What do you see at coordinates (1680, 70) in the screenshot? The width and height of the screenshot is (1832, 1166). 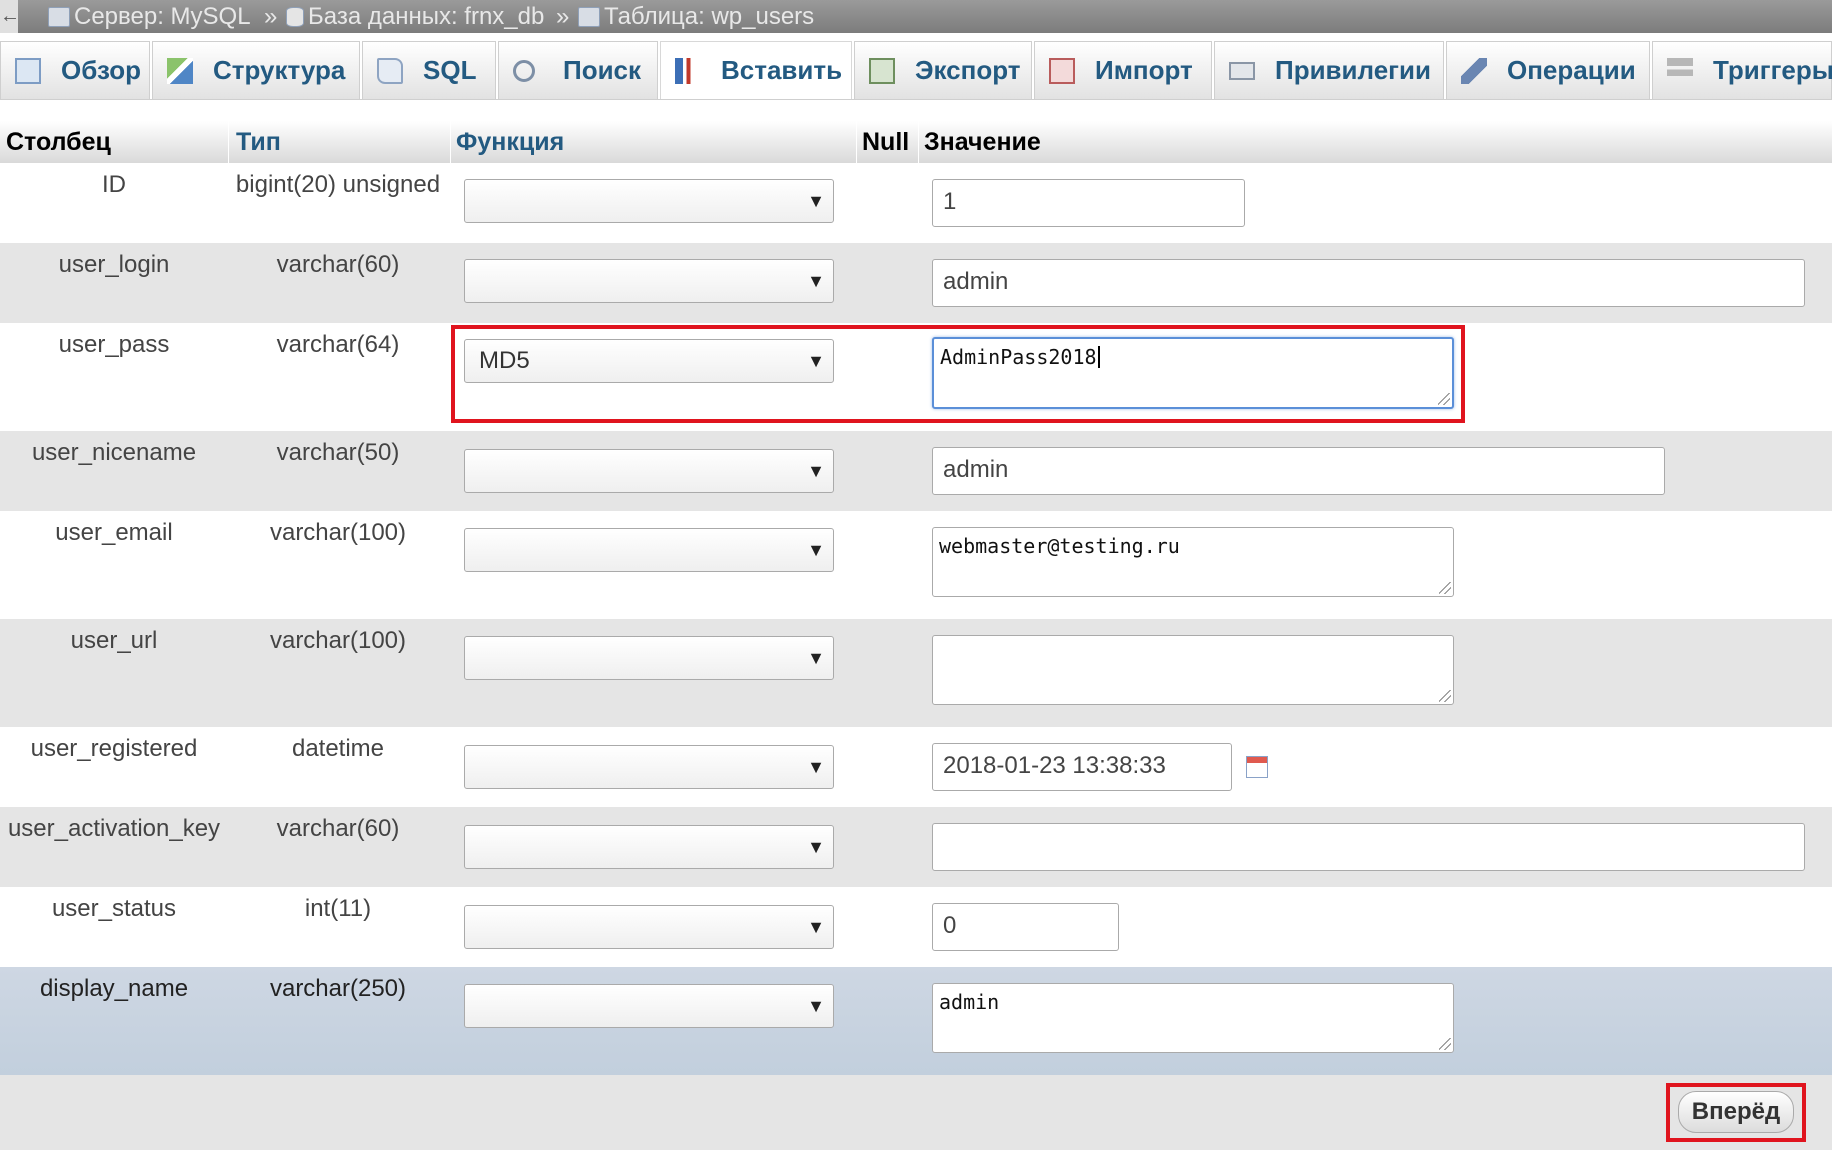 I see `triggers-icon` at bounding box center [1680, 70].